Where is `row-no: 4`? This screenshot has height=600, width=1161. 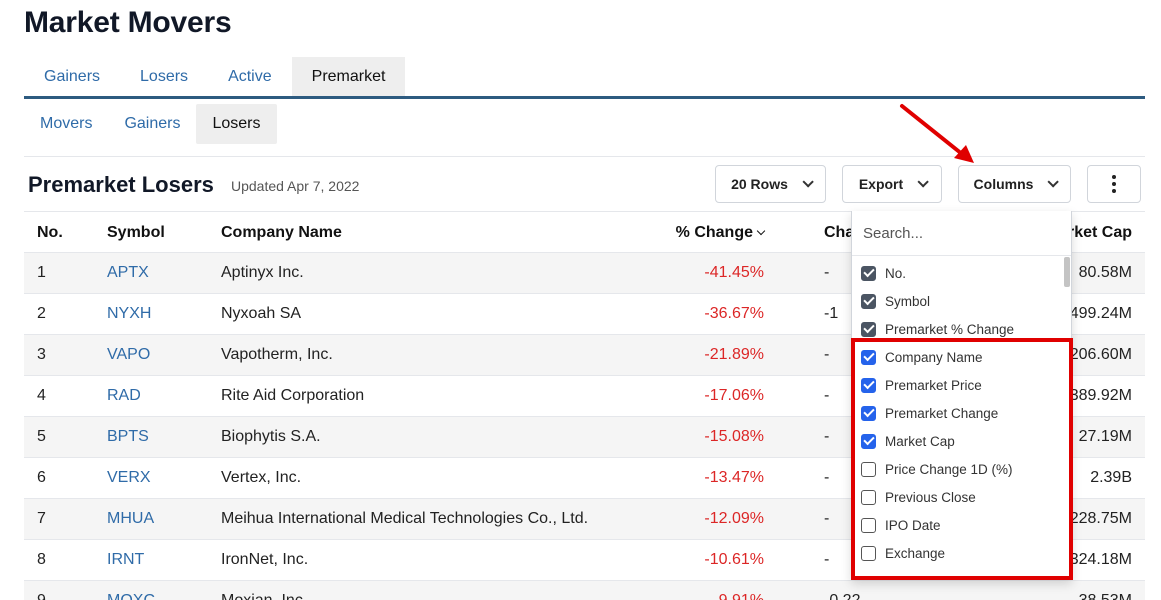
row-no: 4 is located at coordinates (41, 395).